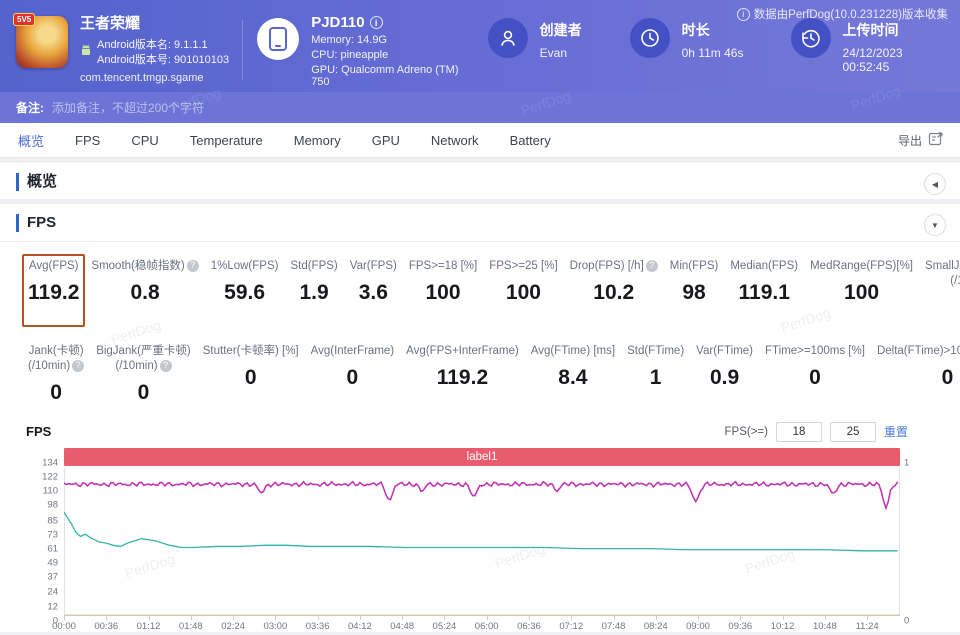 The image size is (960, 635). What do you see at coordinates (110, 23) in the screenshot?
I see `app-name: 王者荣耀` at bounding box center [110, 23].